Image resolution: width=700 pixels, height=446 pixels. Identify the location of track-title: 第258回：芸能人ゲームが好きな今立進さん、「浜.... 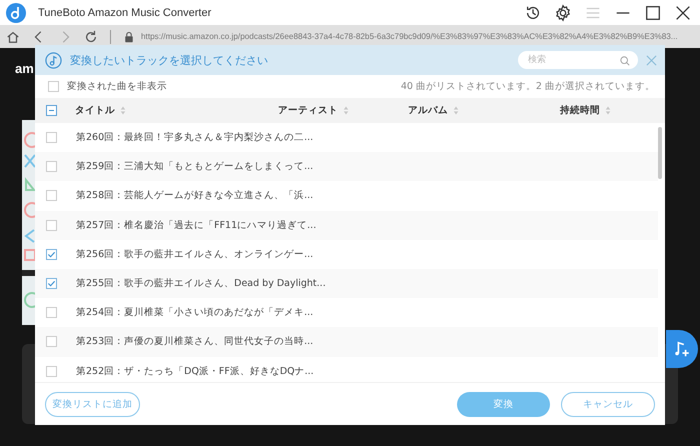
(195, 195).